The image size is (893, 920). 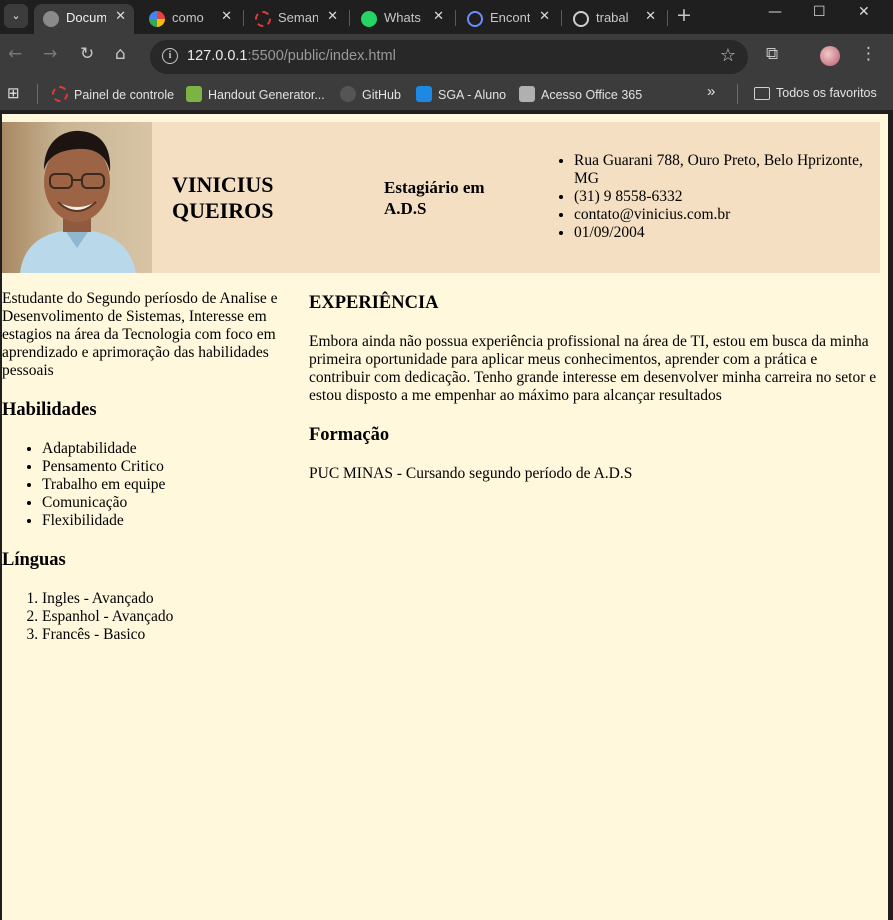 I want to click on maximize-icon: ☐, so click(x=819, y=12).